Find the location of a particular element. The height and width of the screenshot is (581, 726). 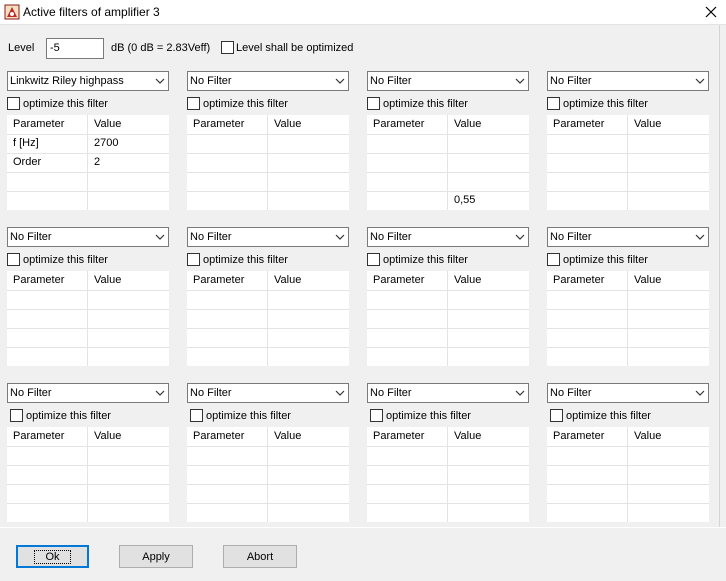

value-cell: 2 is located at coordinates (97, 162).